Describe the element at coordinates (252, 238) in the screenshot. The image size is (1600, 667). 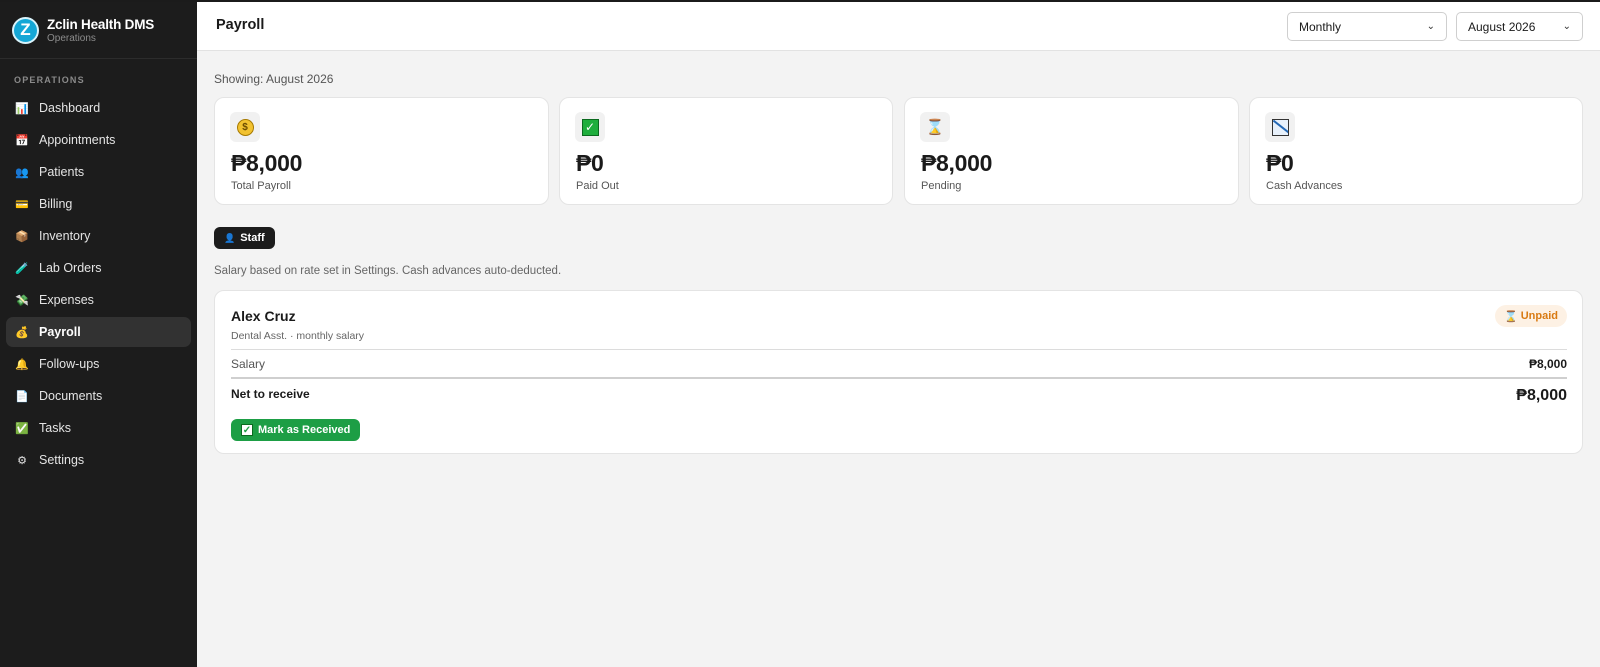
I see `tab-staff-label: Staff` at that location.